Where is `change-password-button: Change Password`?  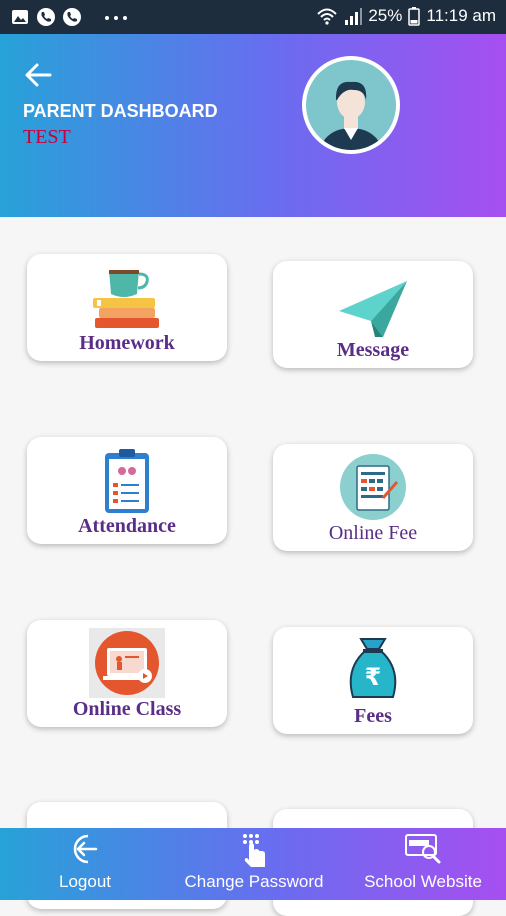 change-password-button: Change Password is located at coordinates (254, 864).